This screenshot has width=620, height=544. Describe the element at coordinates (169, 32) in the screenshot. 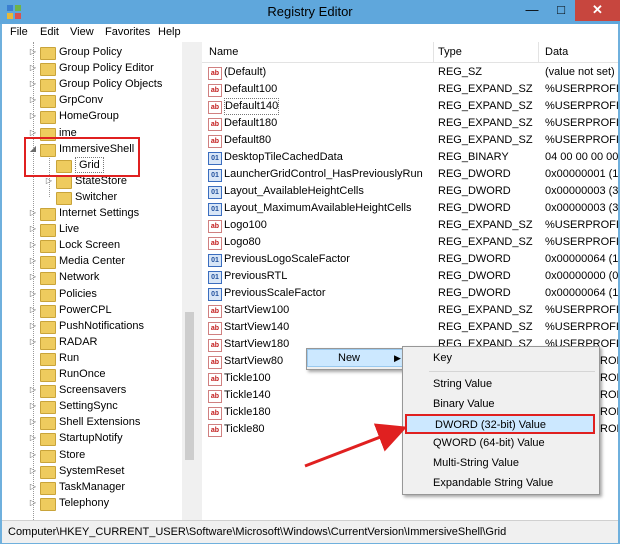

I see `menu-help: Help` at that location.